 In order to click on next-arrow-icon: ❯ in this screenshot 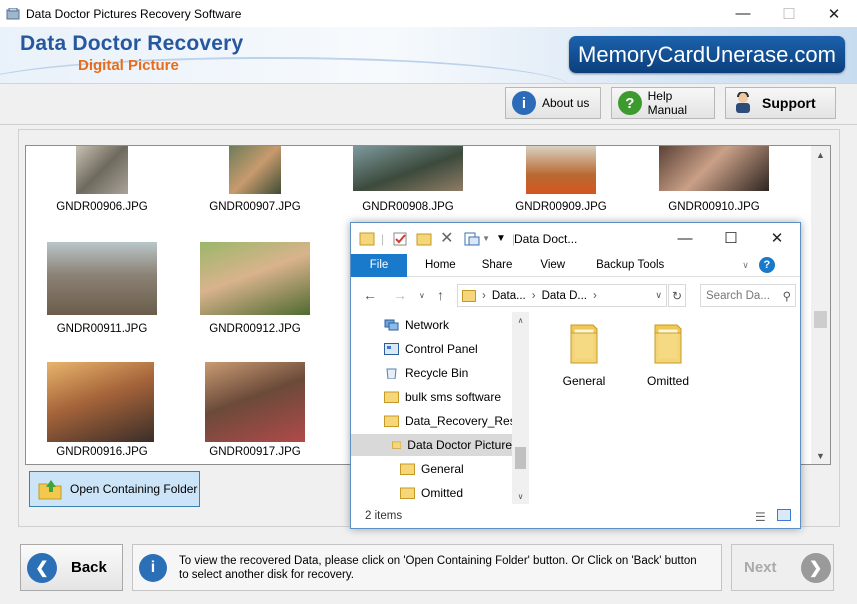, I will do `click(815, 567)`.